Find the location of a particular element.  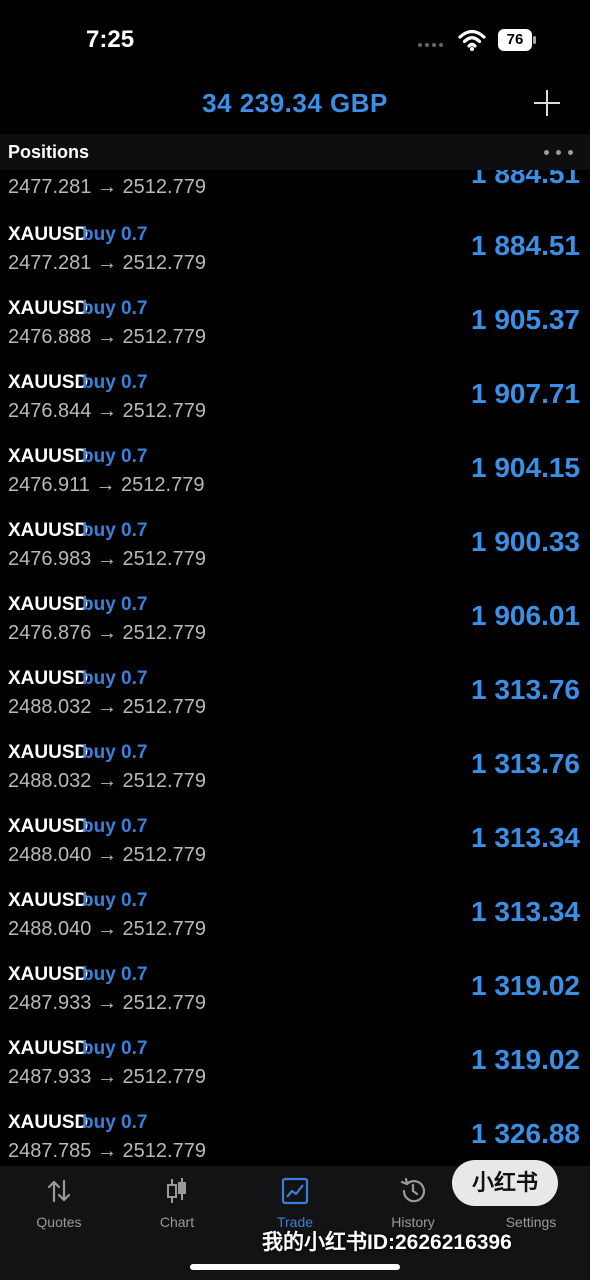

tab-chart: Chart is located at coordinates (177, 1206).